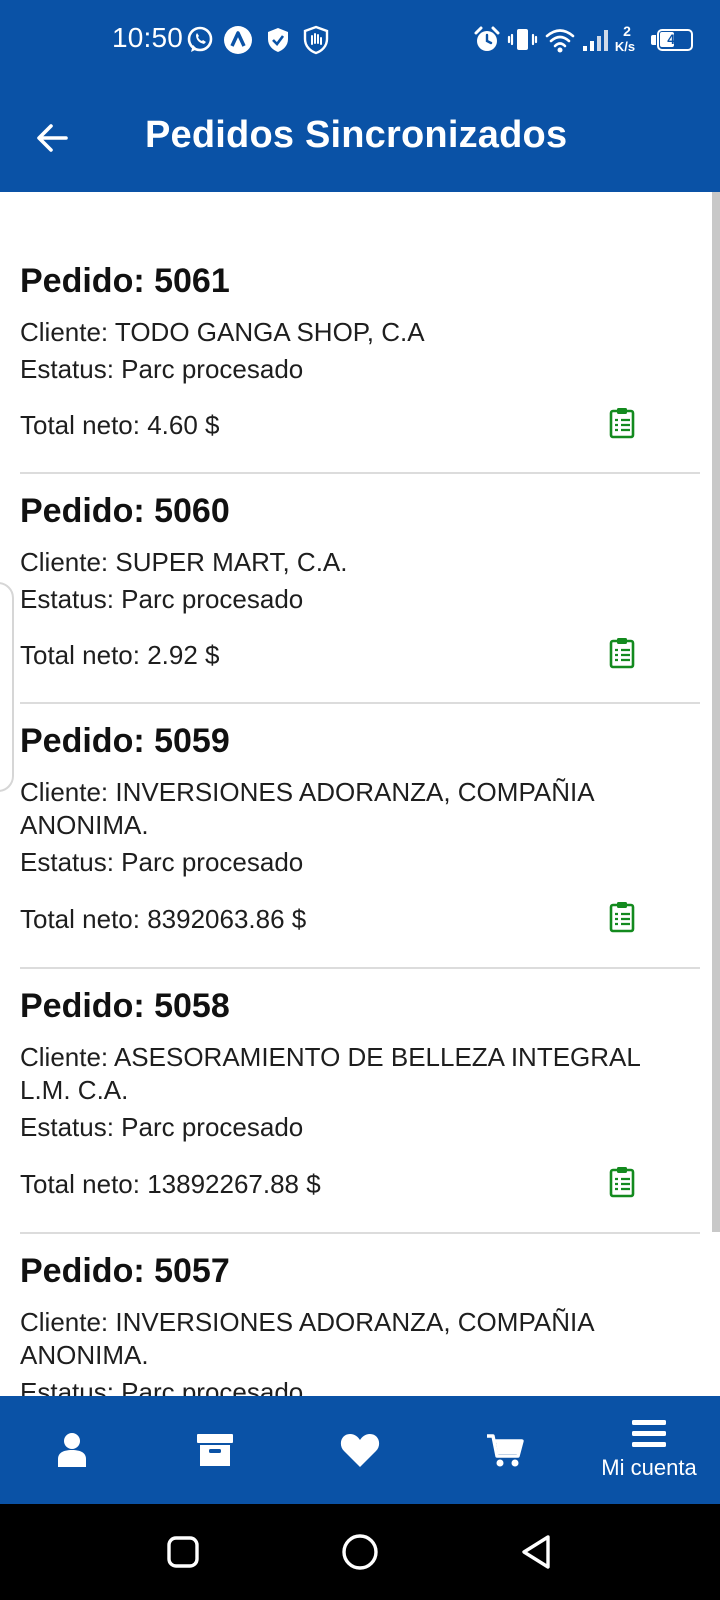  Describe the element at coordinates (125, 1271) in the screenshot. I see `order-number: Pedido: 5057` at that location.